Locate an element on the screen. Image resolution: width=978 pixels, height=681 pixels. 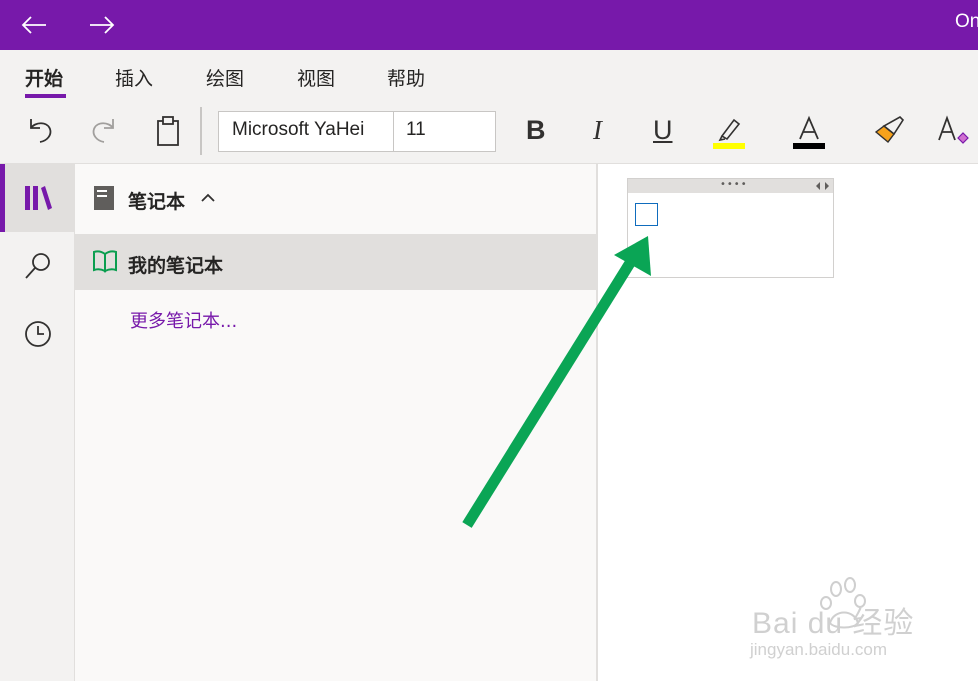
watermark-url: jingyan.baidu.com is located at coordinates (819, 649).